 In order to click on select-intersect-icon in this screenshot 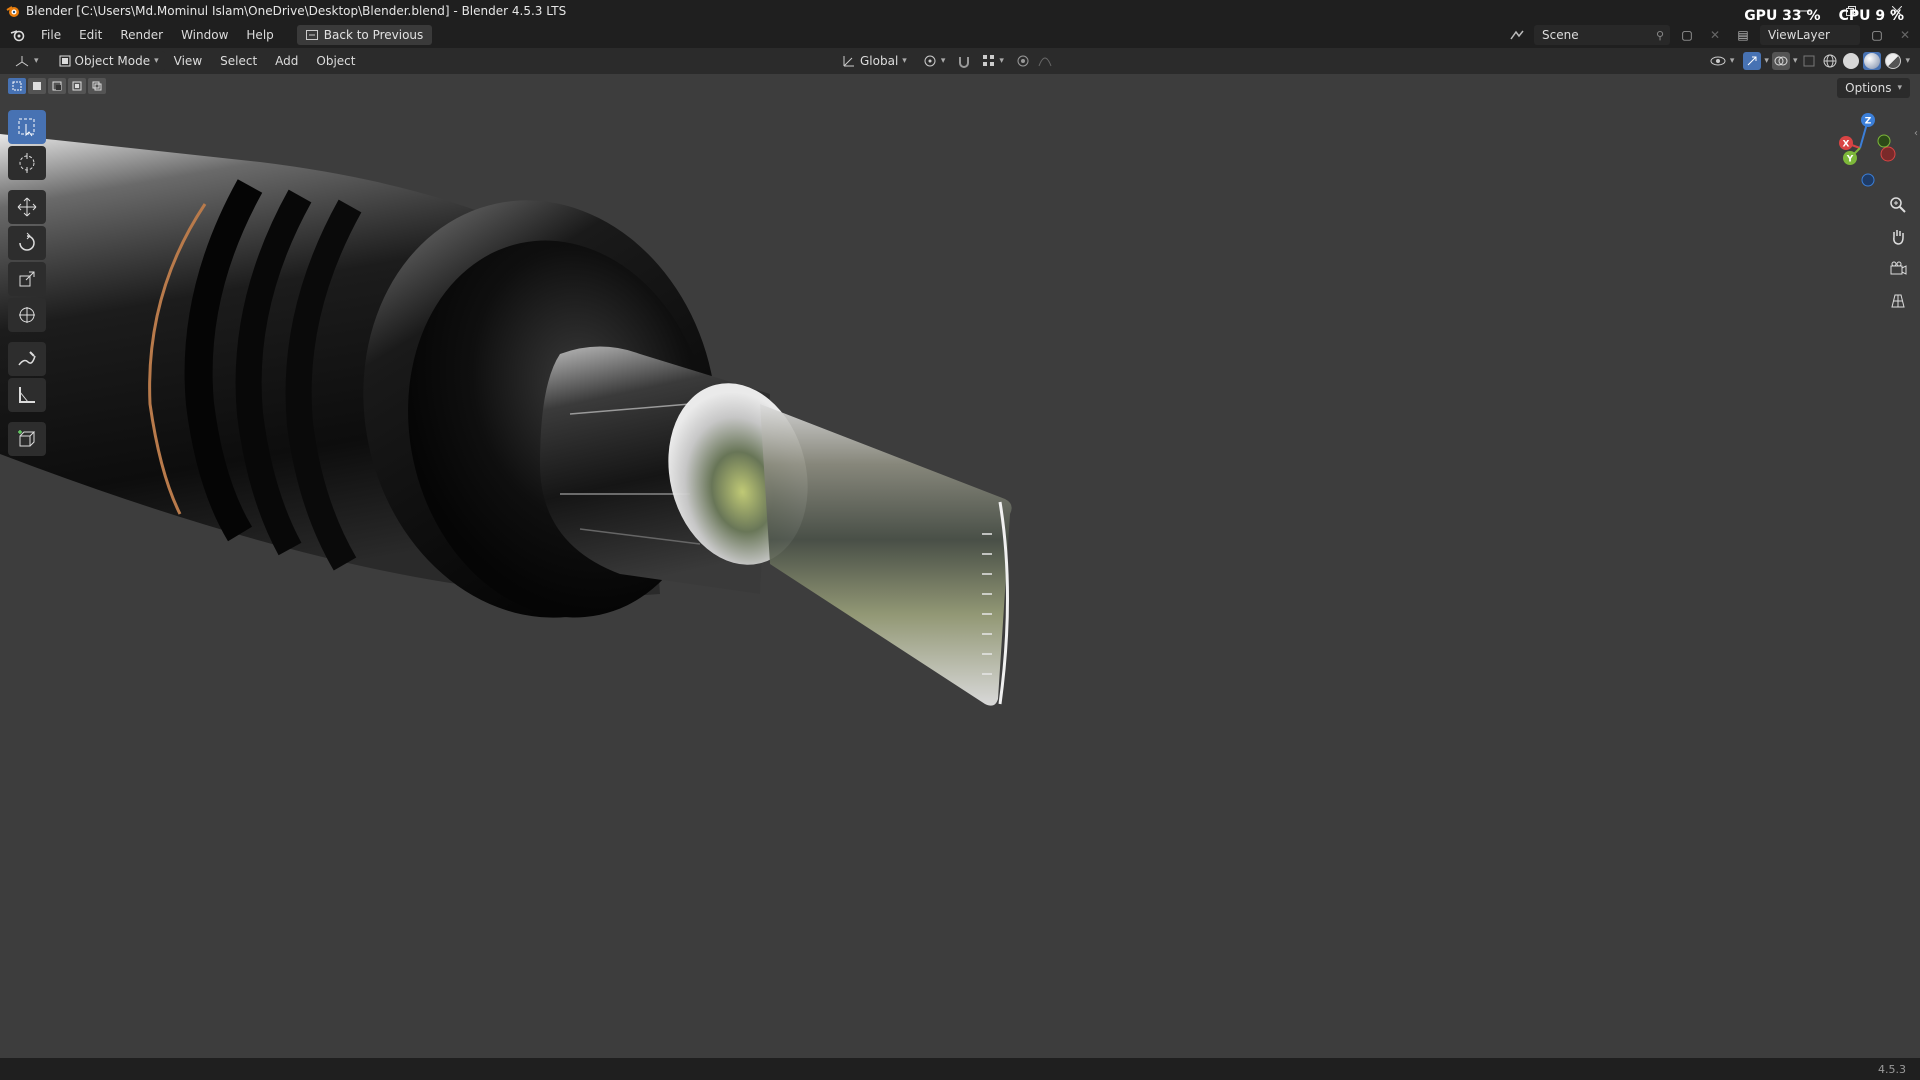, I will do `click(97, 86)`.